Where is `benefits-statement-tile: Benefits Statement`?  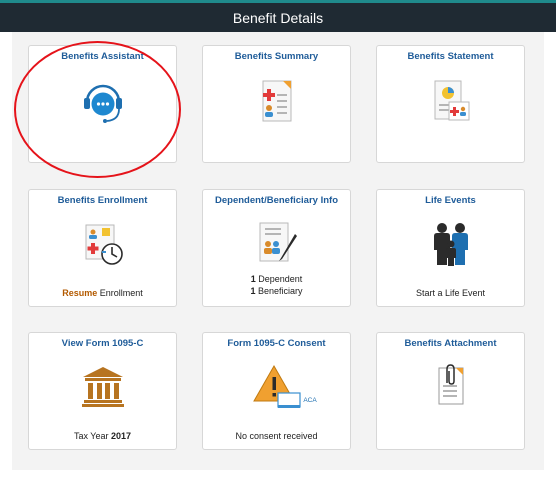 benefits-statement-tile: Benefits Statement is located at coordinates (450, 104).